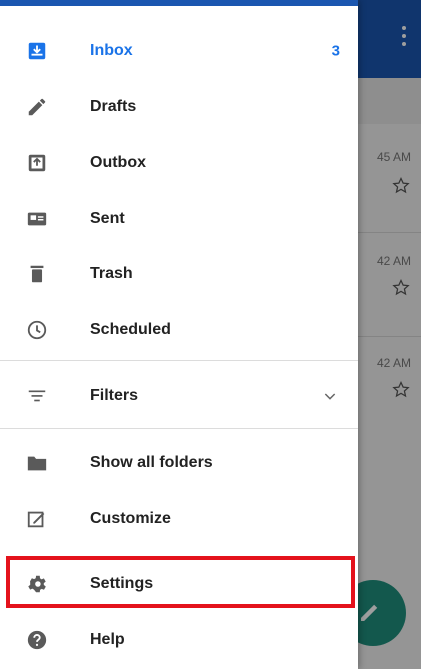 This screenshot has width=421, height=669. What do you see at coordinates (179, 274) in the screenshot?
I see `drawer-item-trash: Trash` at bounding box center [179, 274].